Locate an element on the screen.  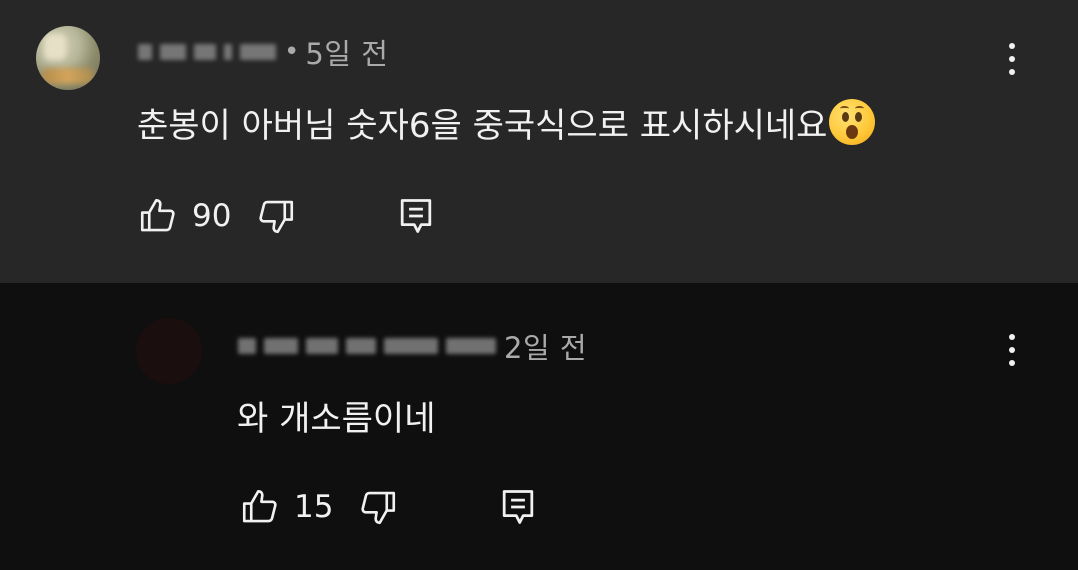
comment-actions: 90 is located at coordinates (287, 216).